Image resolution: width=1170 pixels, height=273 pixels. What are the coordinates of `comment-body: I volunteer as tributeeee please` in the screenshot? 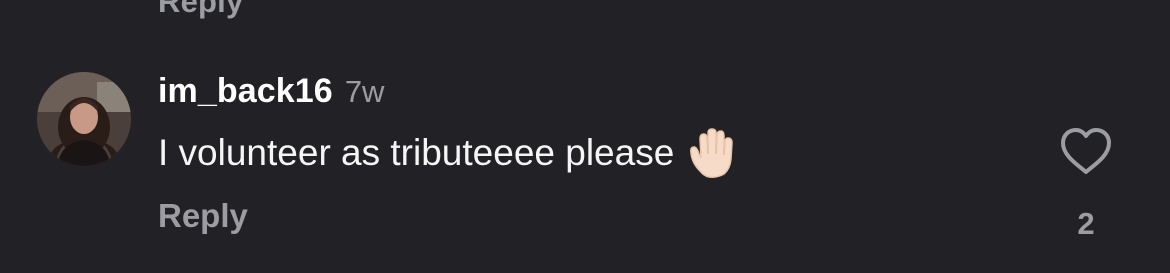 It's located at (447, 153).